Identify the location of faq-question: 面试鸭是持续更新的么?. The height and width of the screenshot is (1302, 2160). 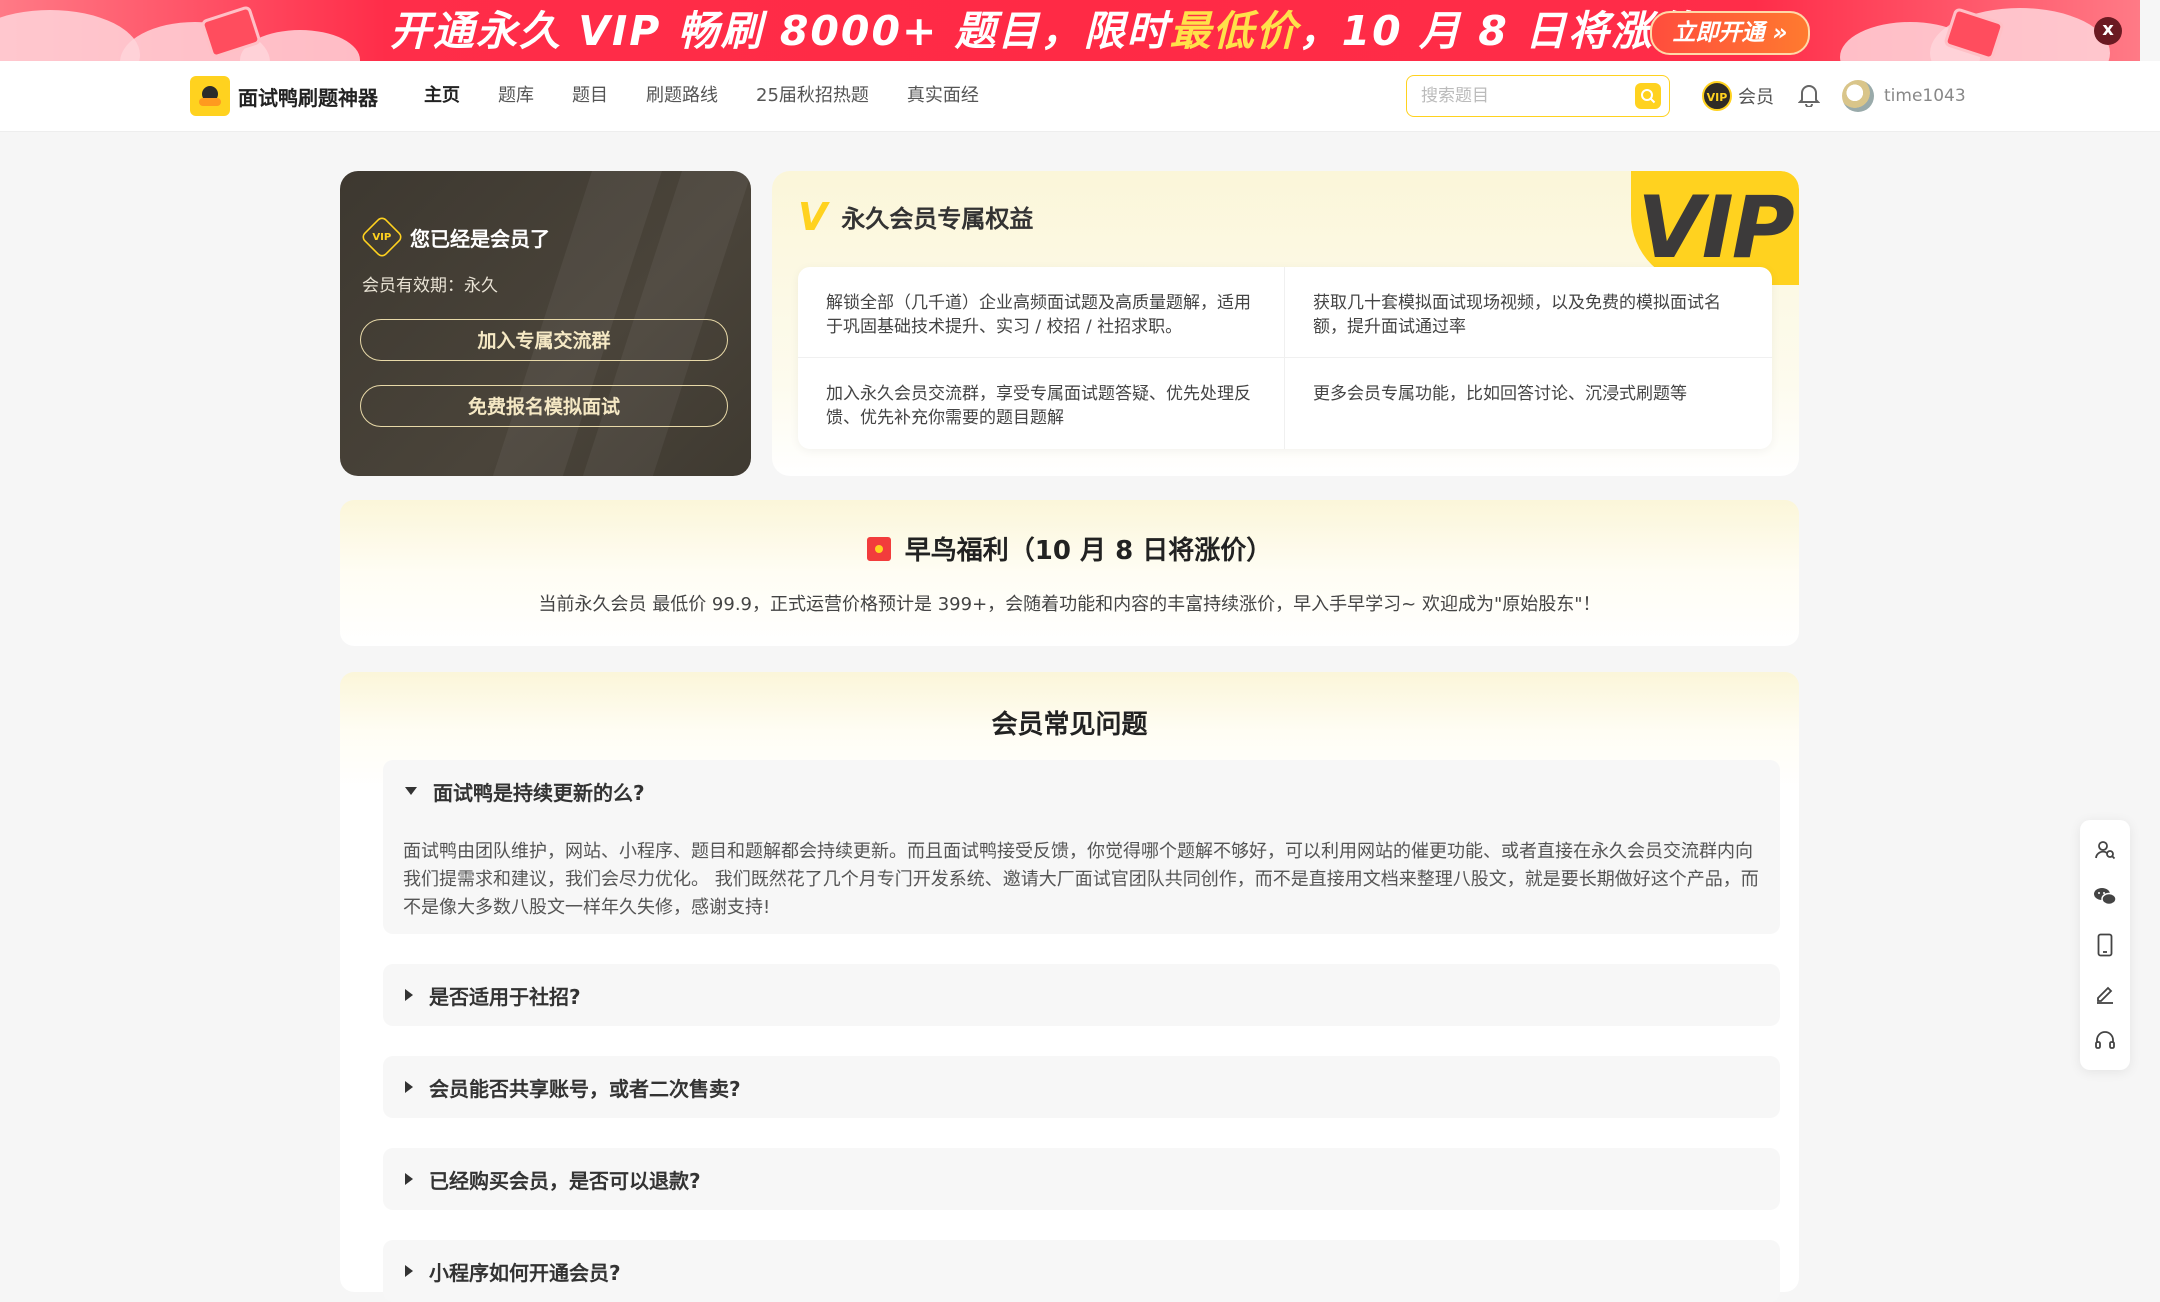
(525, 791).